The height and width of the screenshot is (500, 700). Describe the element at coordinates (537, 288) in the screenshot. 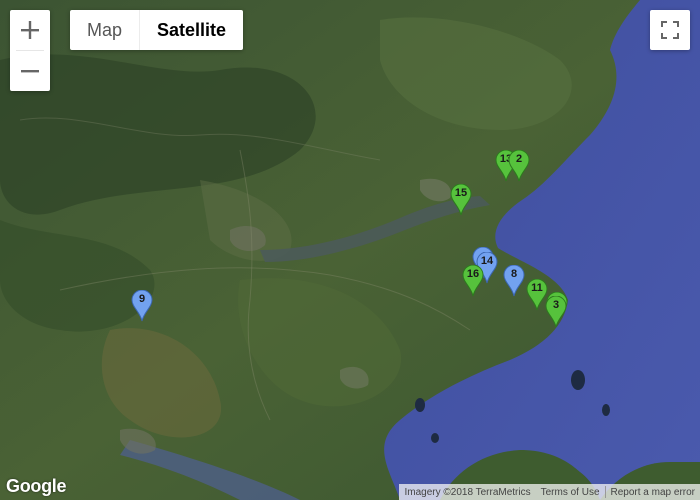

I see `marker-label: 11` at that location.